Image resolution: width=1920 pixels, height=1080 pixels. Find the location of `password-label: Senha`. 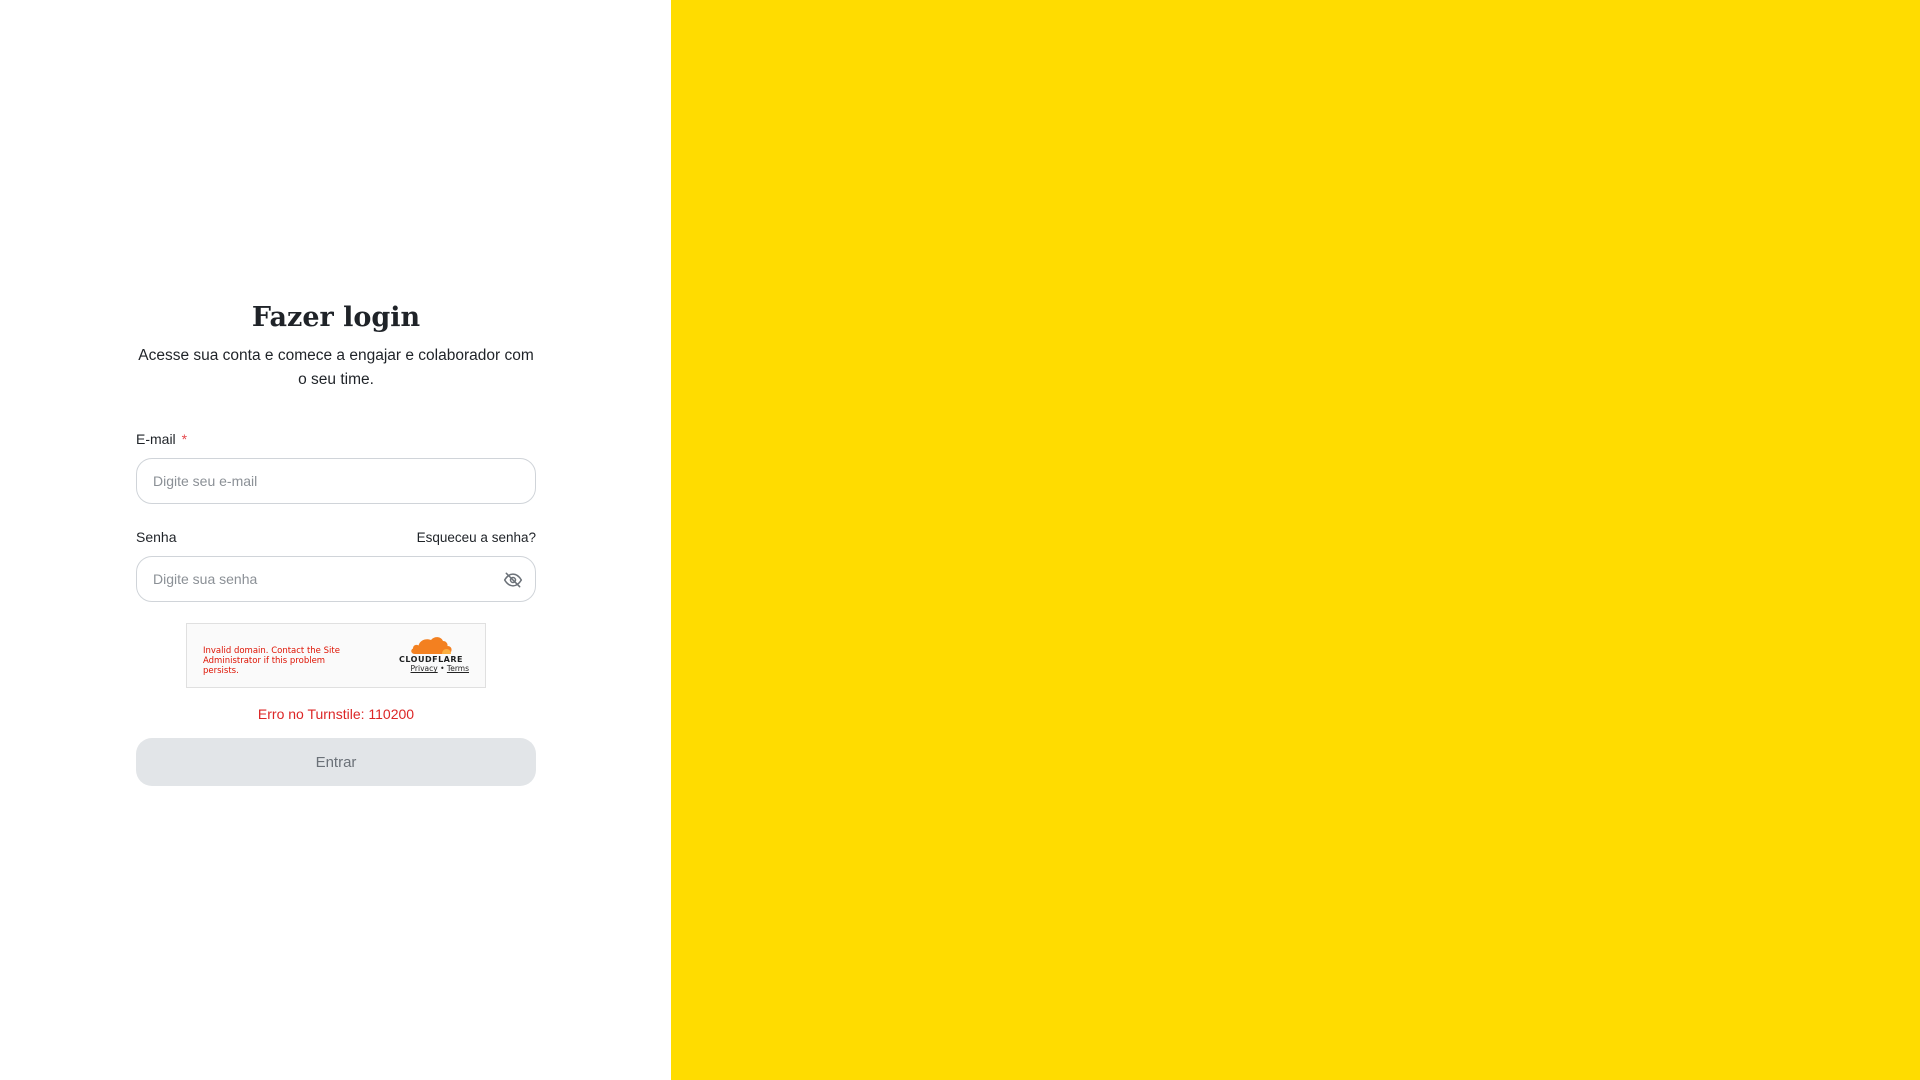

password-label: Senha is located at coordinates (156, 537).